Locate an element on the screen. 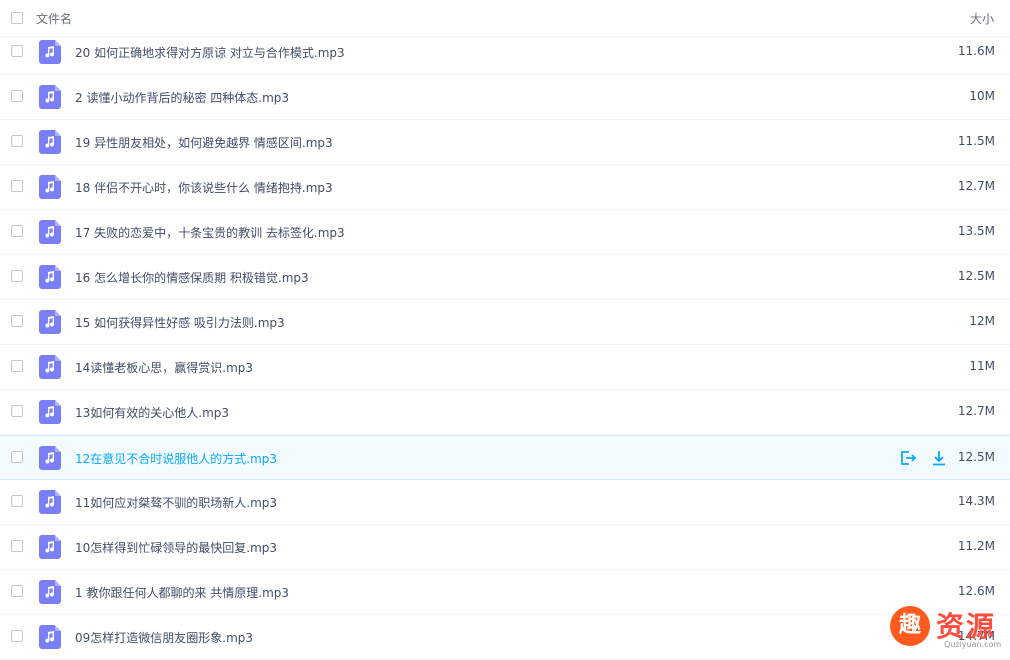 This screenshot has height=660, width=1010. file-row: 20 如何正确地求得对方原谅 对立与合作模式.mp3 11.6M is located at coordinates (505, 52).